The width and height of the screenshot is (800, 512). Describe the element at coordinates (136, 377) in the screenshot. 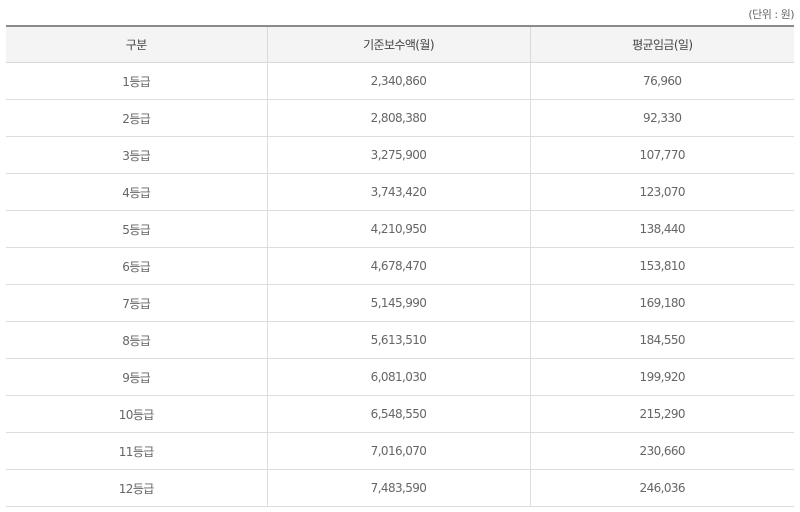

I see `cell-grade: 9등급` at that location.